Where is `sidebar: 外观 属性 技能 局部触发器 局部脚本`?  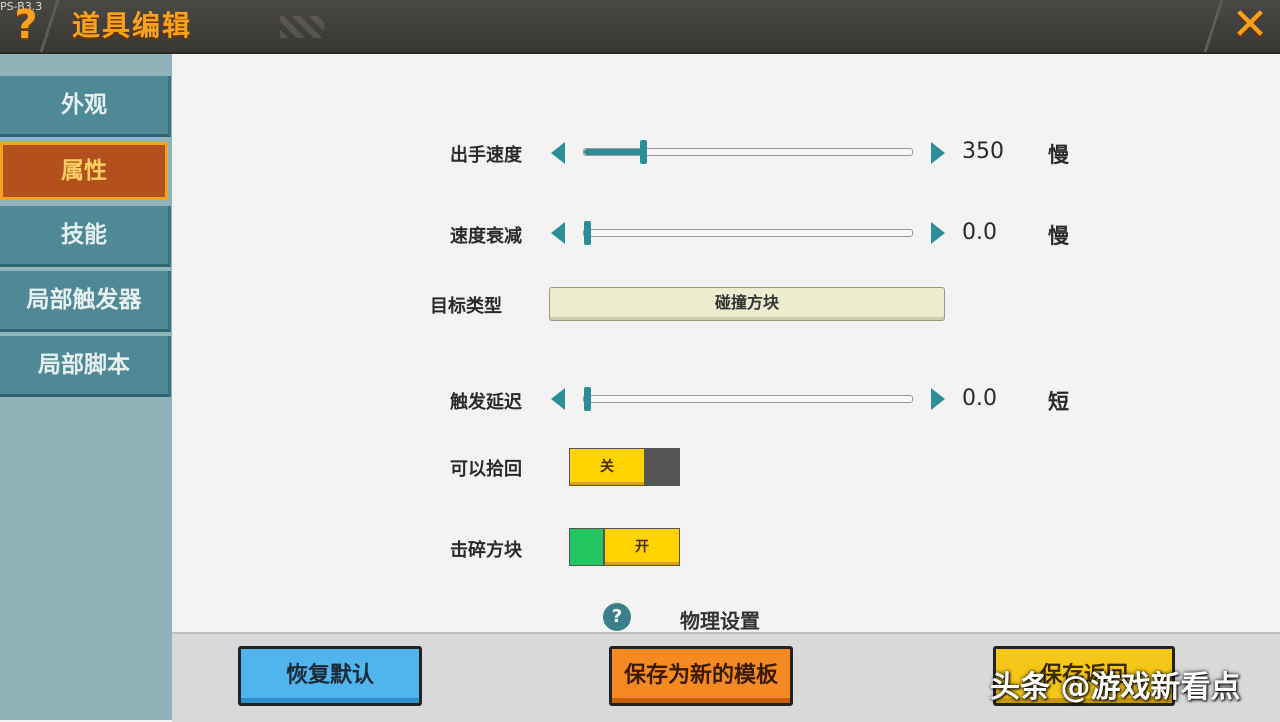
sidebar: 外观 属性 技能 局部触发器 局部脚本 is located at coordinates (86, 387).